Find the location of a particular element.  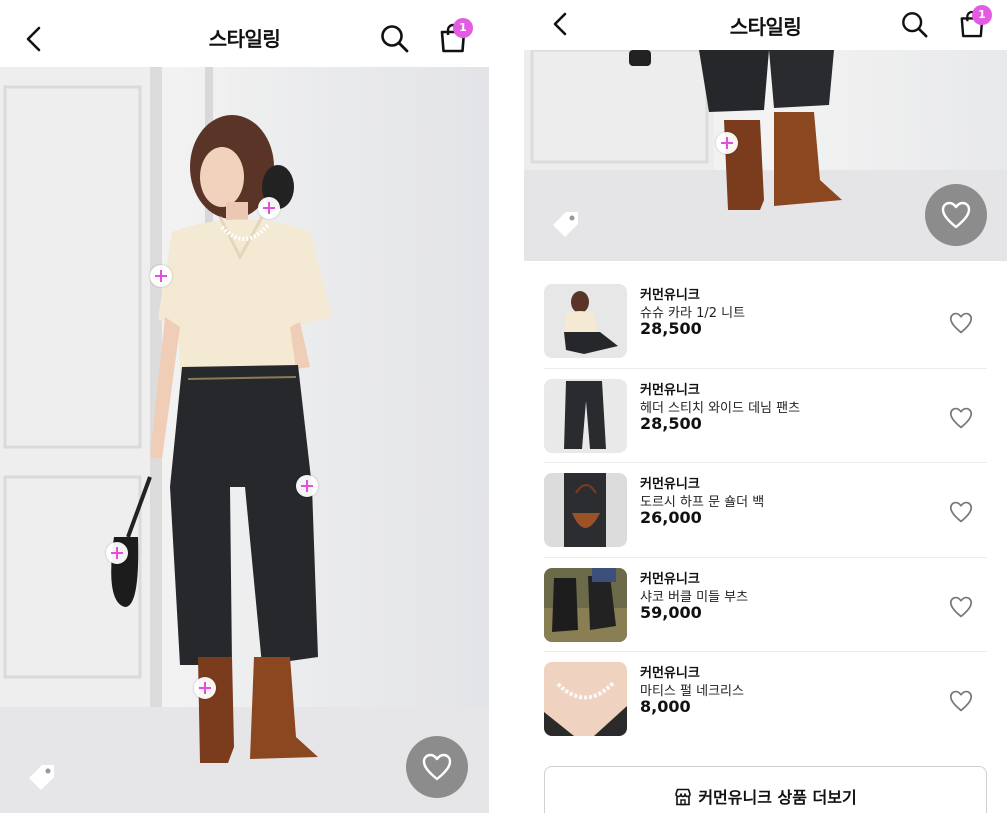

screen-gap is located at coordinates (506, 406).